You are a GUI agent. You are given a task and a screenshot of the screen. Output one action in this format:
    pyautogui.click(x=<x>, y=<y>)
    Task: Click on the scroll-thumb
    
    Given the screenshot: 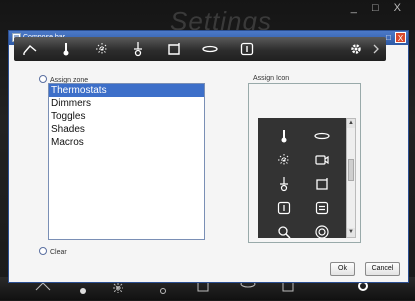 What is the action you would take?
    pyautogui.click(x=351, y=170)
    